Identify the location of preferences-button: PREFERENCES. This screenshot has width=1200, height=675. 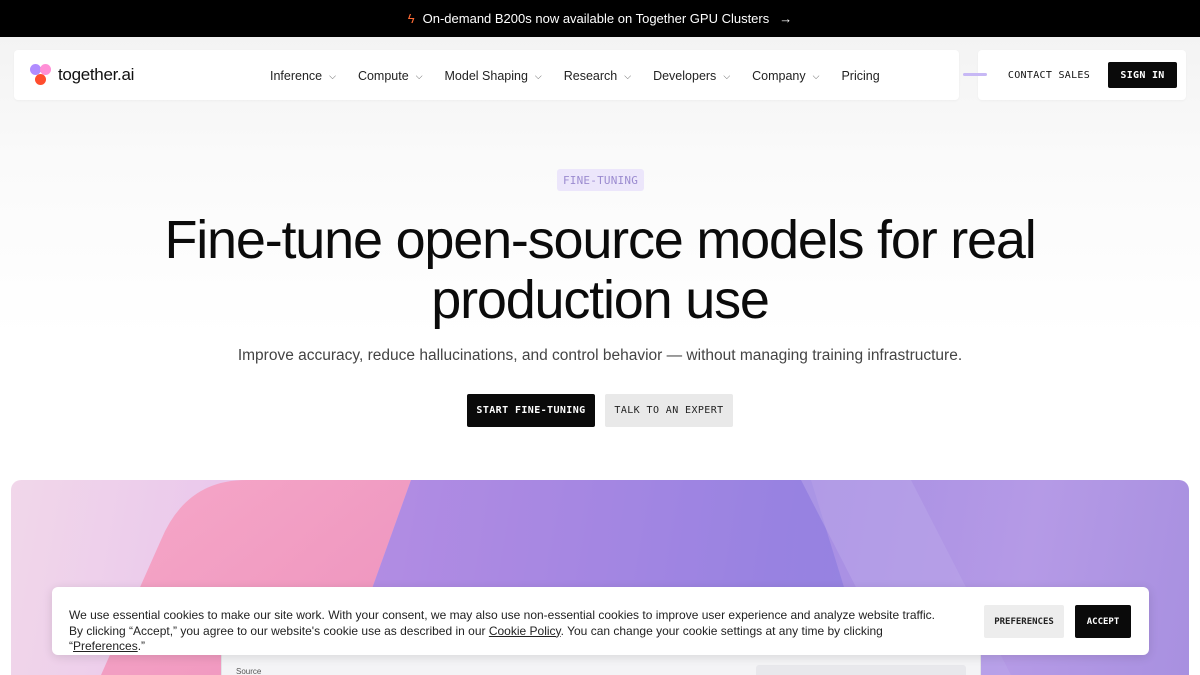
(1024, 621).